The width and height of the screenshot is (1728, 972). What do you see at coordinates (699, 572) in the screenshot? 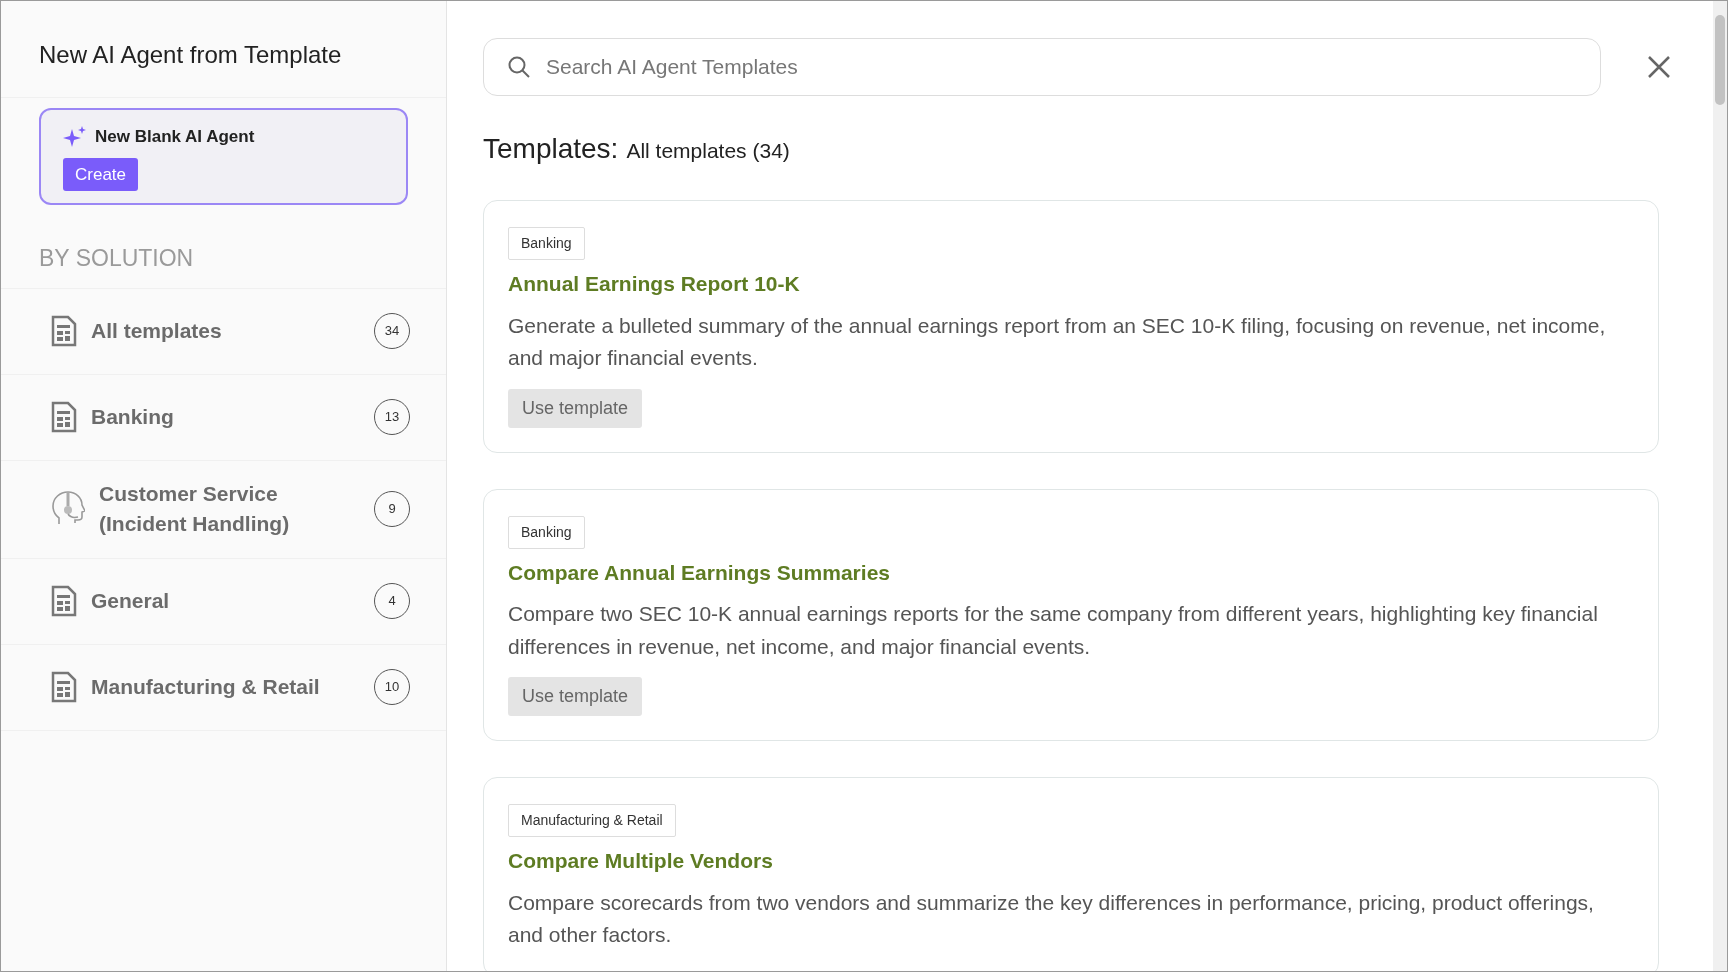
I see `template-title: Compare Annual Earnings Summaries` at bounding box center [699, 572].